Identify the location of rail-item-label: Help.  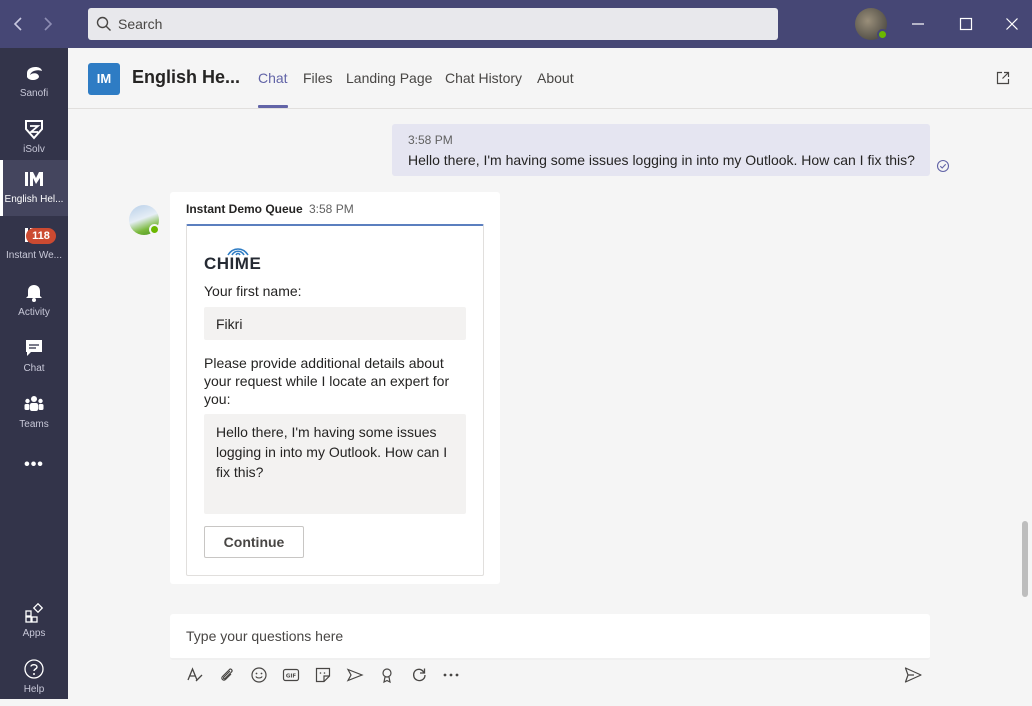
(34, 689).